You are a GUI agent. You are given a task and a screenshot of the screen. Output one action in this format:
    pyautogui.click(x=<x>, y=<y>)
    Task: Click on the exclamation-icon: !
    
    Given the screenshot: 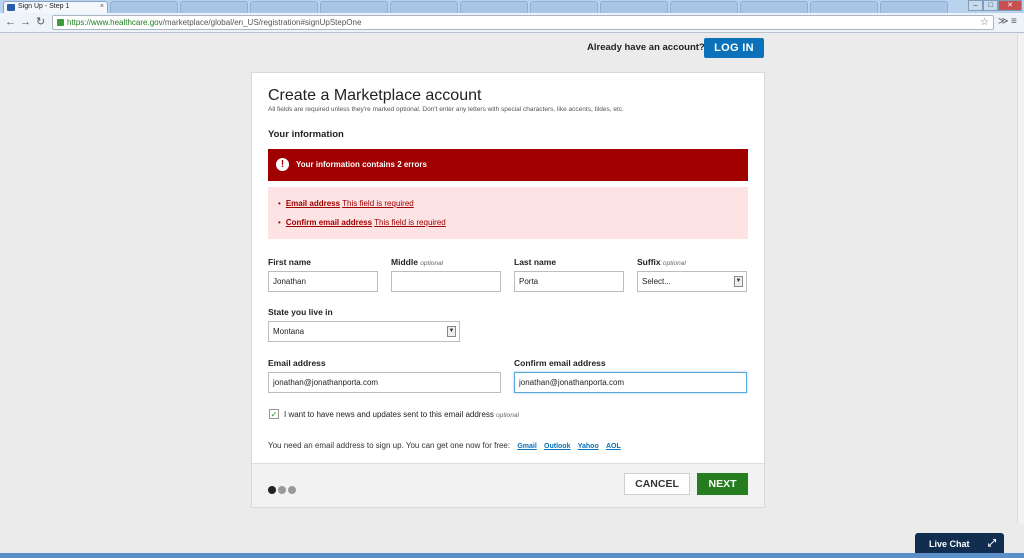 What is the action you would take?
    pyautogui.click(x=282, y=164)
    